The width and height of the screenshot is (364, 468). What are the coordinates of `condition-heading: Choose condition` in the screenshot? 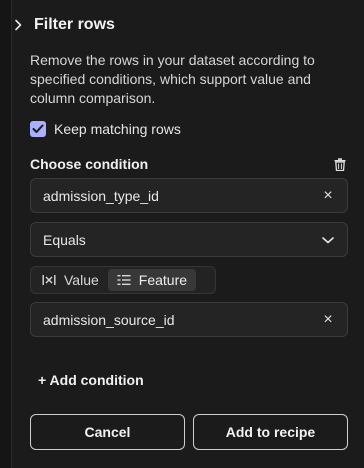 It's located at (89, 164).